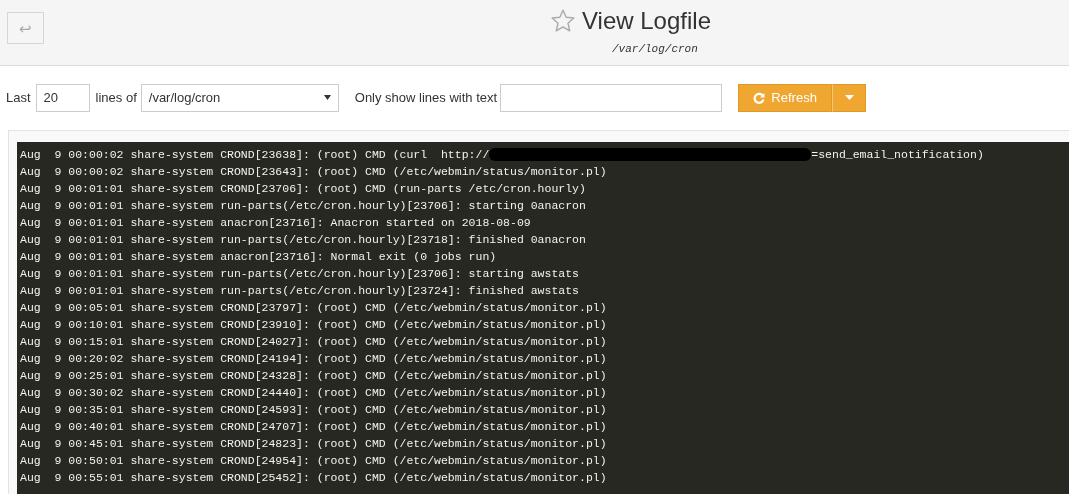 Image resolution: width=1069 pixels, height=494 pixels. Describe the element at coordinates (327, 97) in the screenshot. I see `dropdown-caret-icon` at that location.